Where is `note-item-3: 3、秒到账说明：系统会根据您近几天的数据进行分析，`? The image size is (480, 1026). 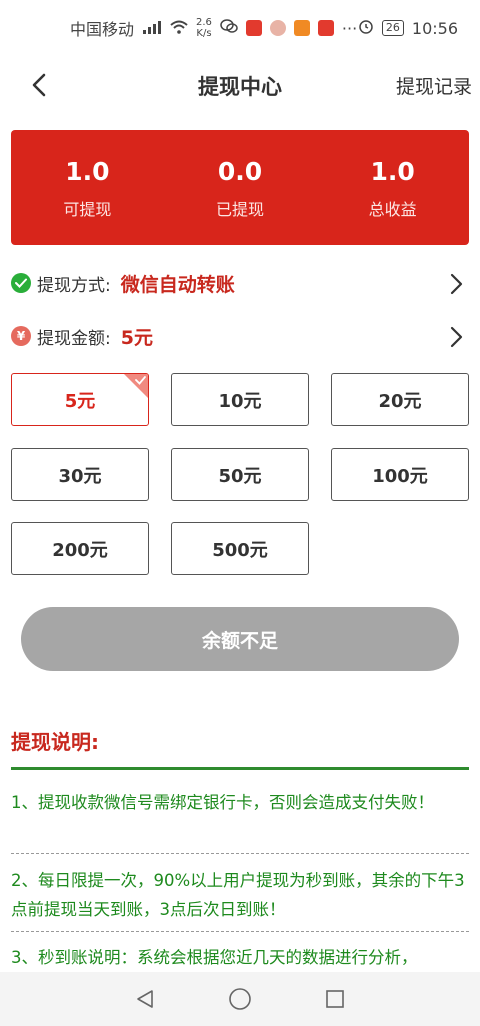 note-item-3: 3、秒到账说明：系统会根据您近几天的数据进行分析， is located at coordinates (214, 957).